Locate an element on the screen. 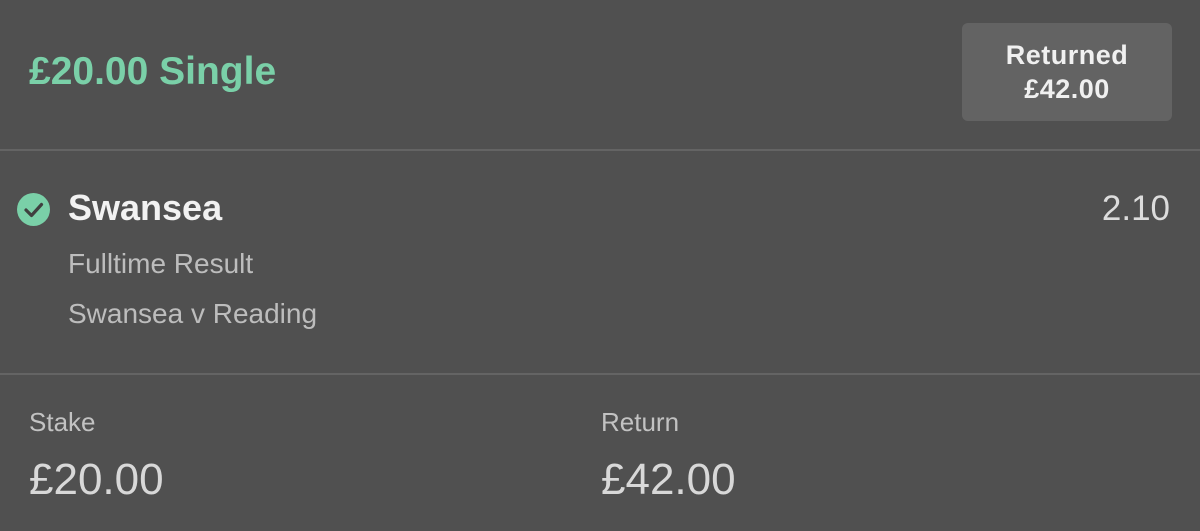 This screenshot has height=531, width=1200. return-label: Return is located at coordinates (640, 422).